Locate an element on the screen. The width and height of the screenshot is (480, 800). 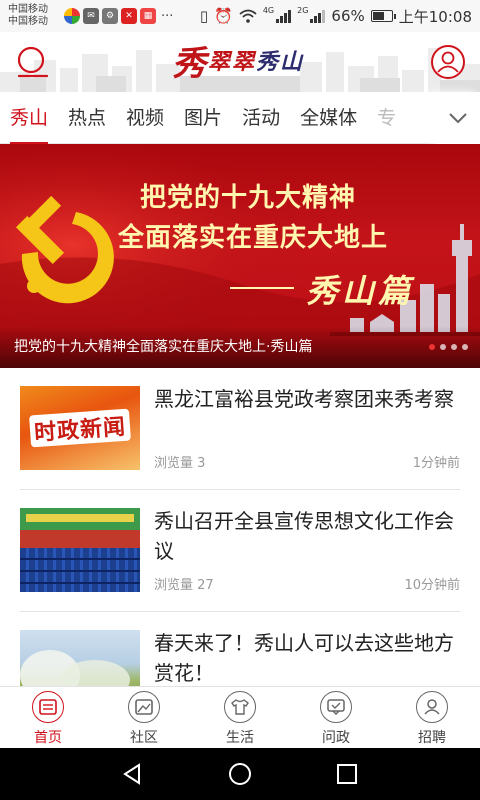
tab-partial: 专 is located at coordinates (386, 118).